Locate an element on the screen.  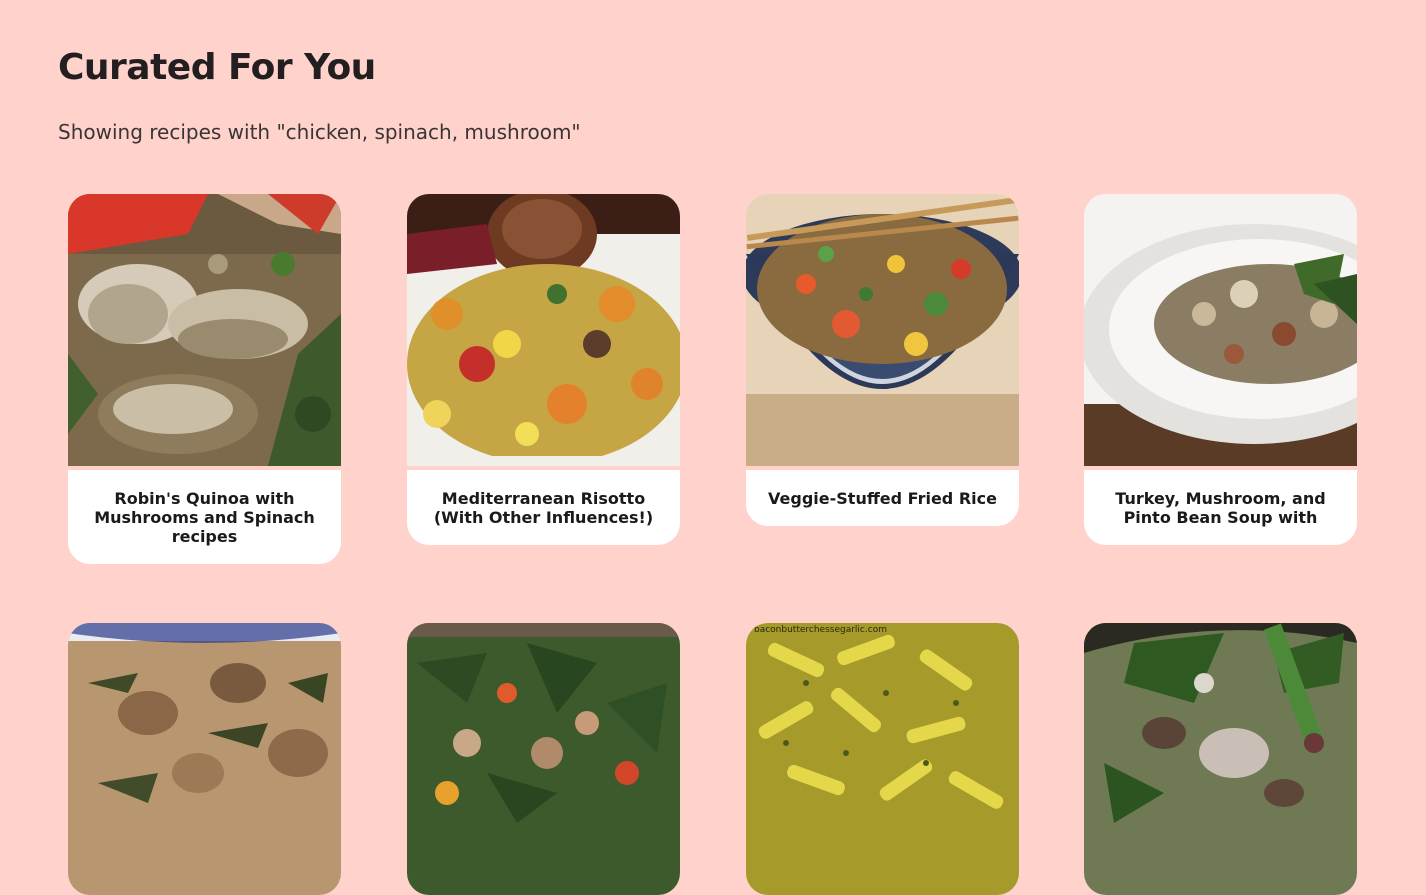
recipe-card: Veggie-Stuffed Fried Rice is located at coordinates (882, 360).